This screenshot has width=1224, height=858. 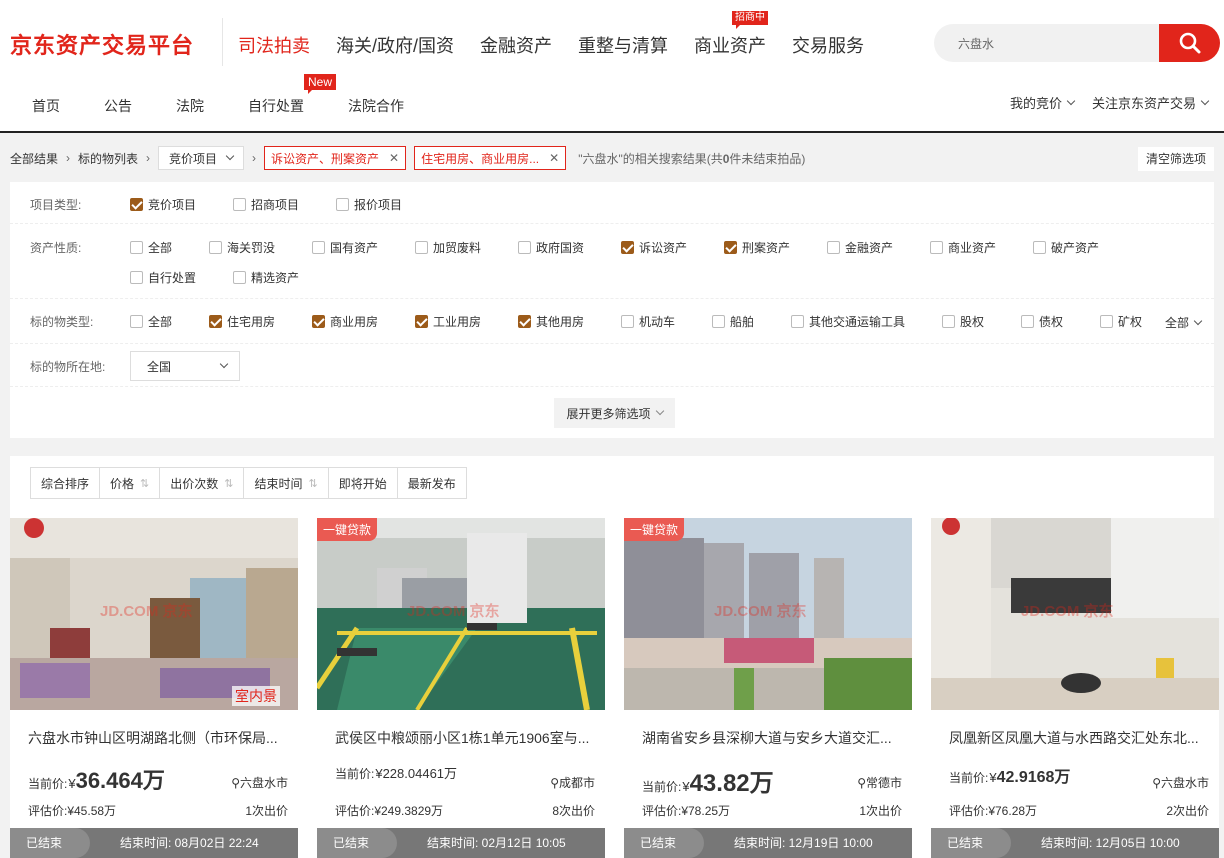 I want to click on breadcrumb-all: 全部结果, so click(x=34, y=158).